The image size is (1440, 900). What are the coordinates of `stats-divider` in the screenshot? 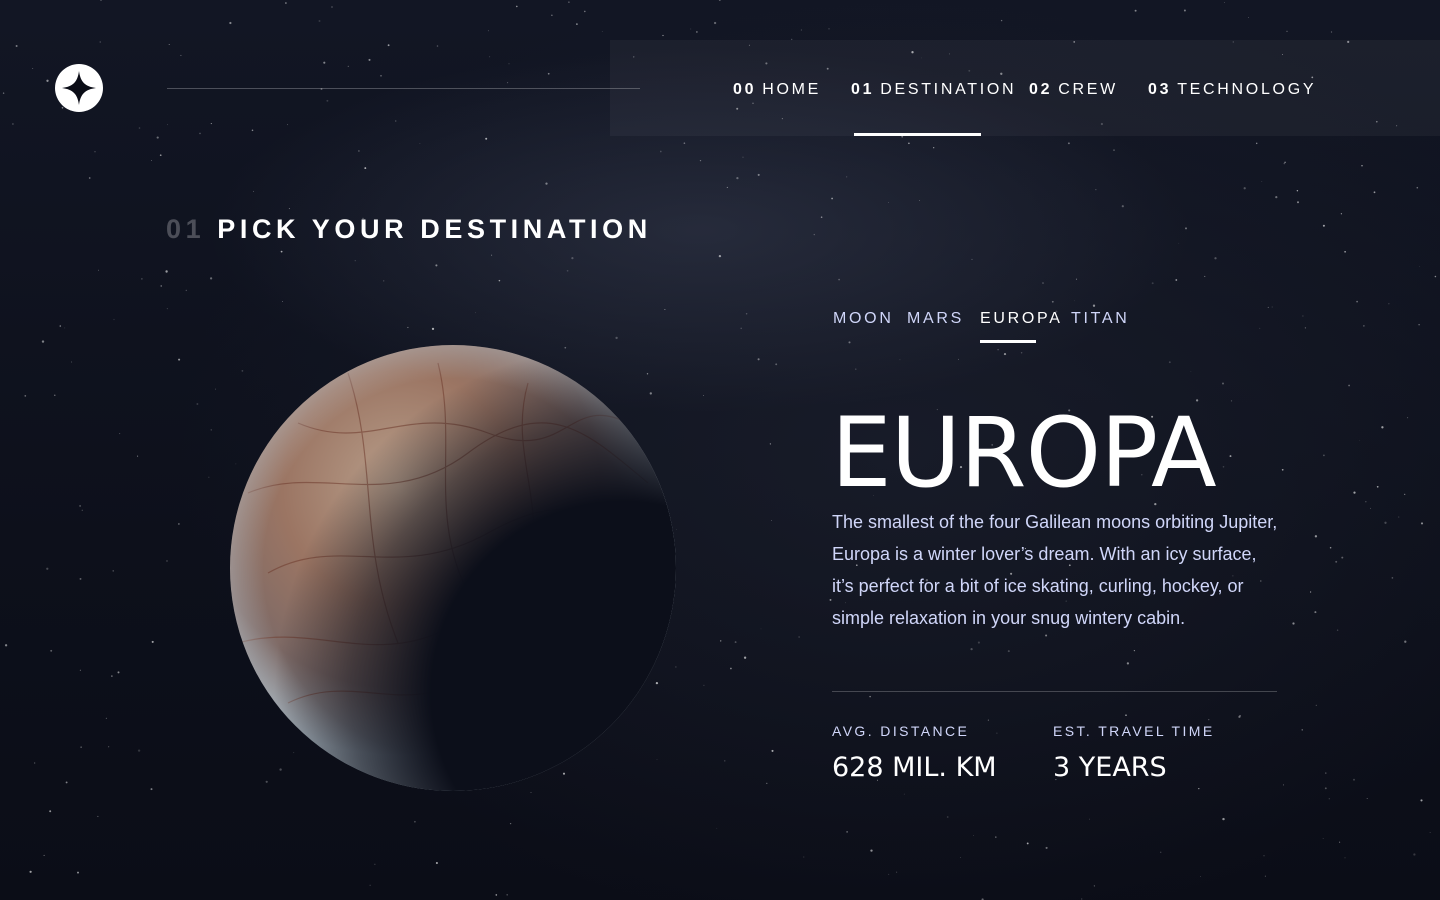 It's located at (1054, 691).